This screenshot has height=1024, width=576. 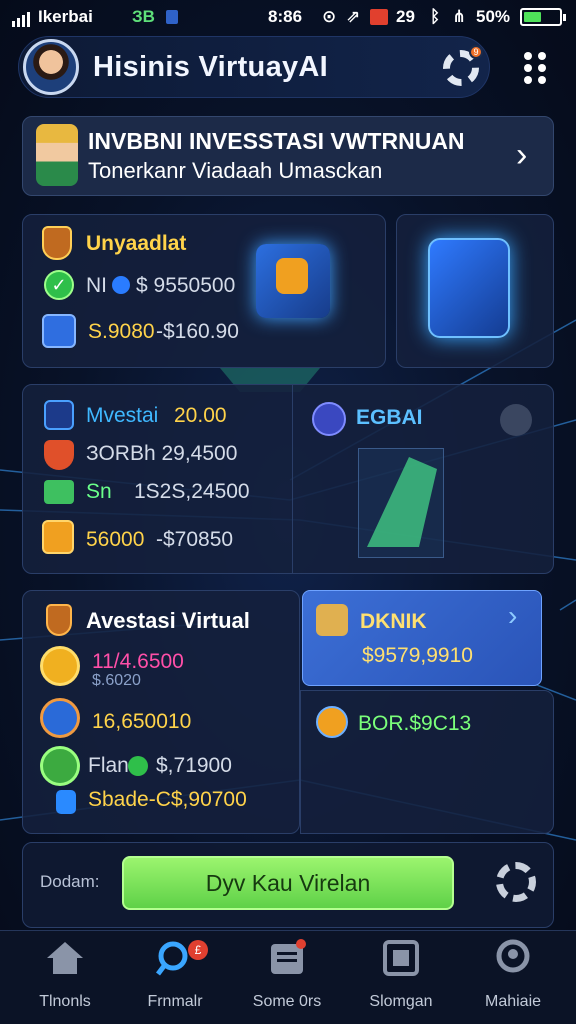 What do you see at coordinates (200, 415) in the screenshot?
I see `investments-row1-value: 20.00` at bounding box center [200, 415].